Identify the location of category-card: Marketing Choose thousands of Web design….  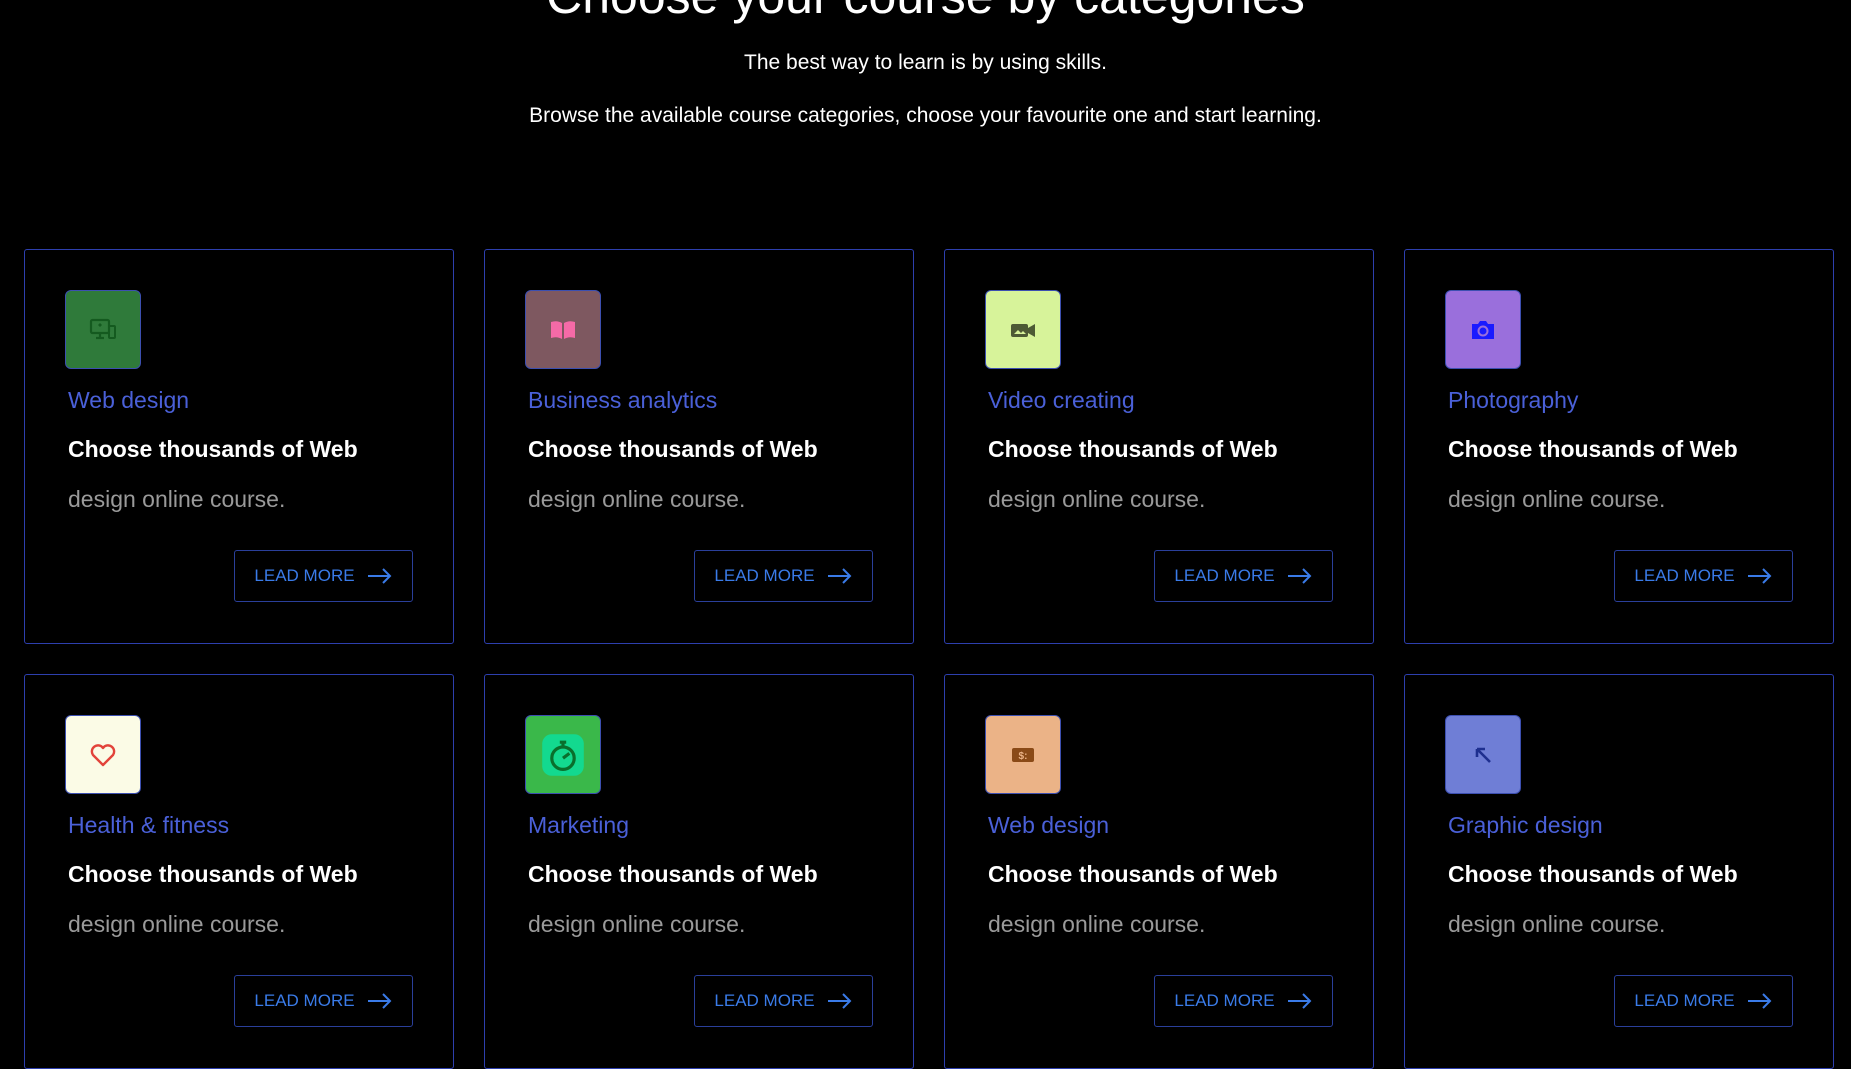
(699, 871).